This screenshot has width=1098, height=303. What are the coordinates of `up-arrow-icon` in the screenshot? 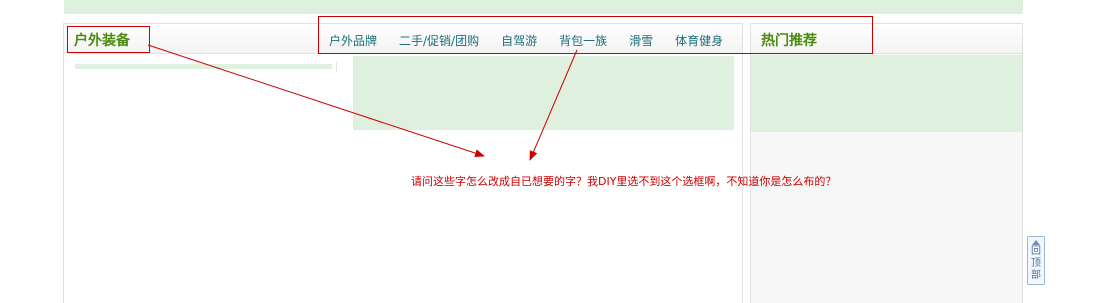 It's located at (1036, 242).